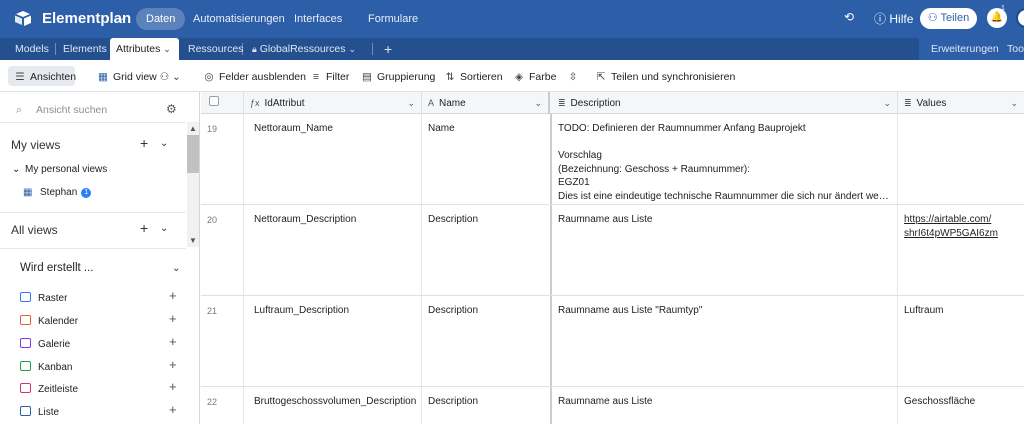  I want to click on tab-divider, so click(242, 49).